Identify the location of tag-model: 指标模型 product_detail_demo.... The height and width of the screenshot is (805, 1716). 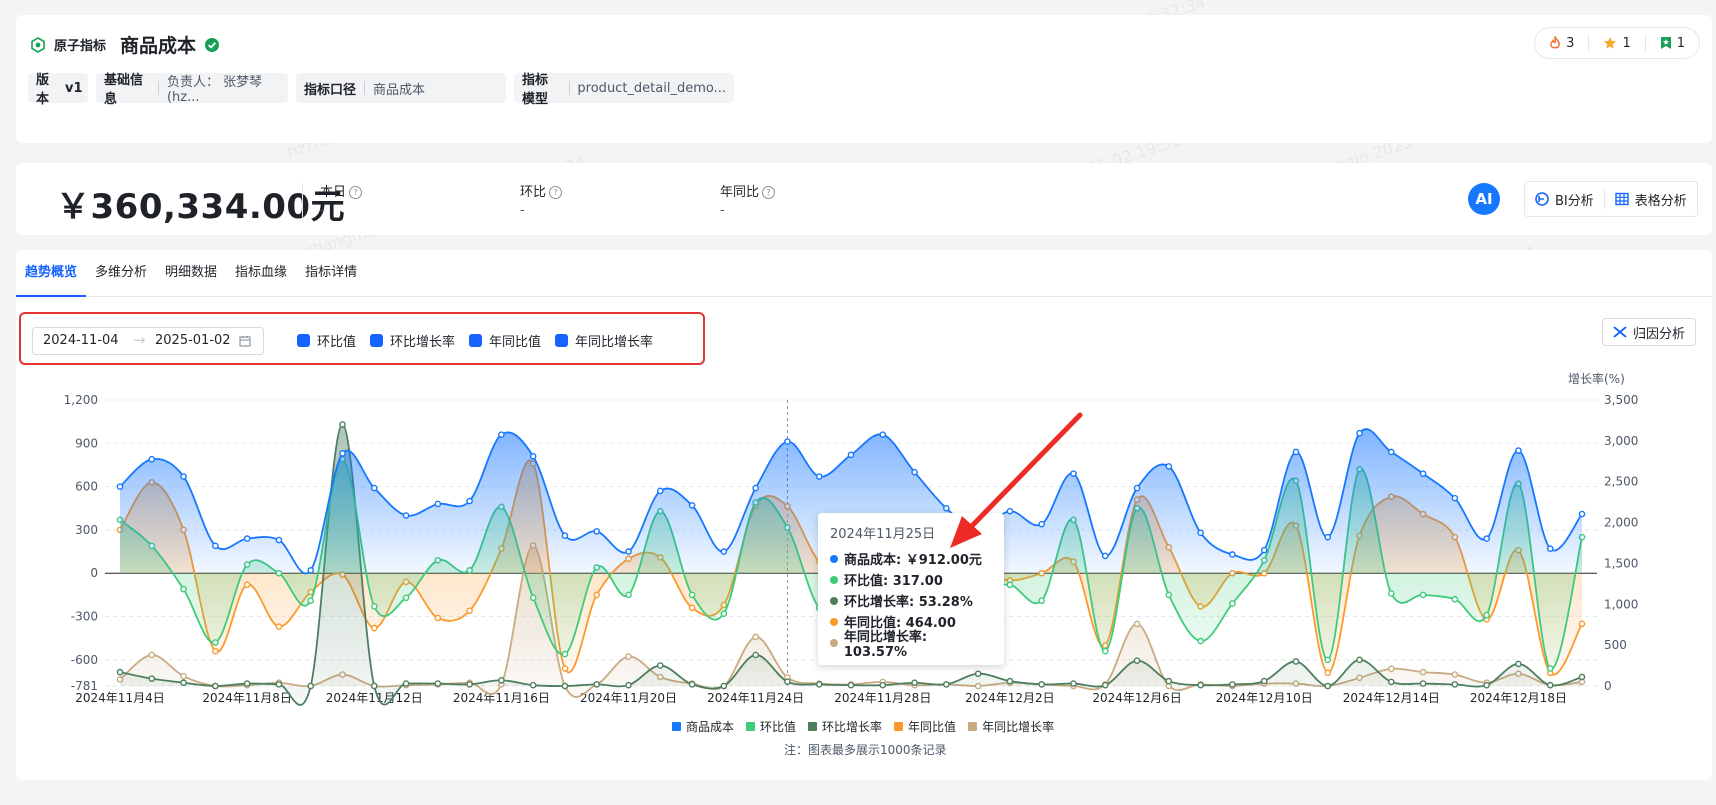
(624, 90).